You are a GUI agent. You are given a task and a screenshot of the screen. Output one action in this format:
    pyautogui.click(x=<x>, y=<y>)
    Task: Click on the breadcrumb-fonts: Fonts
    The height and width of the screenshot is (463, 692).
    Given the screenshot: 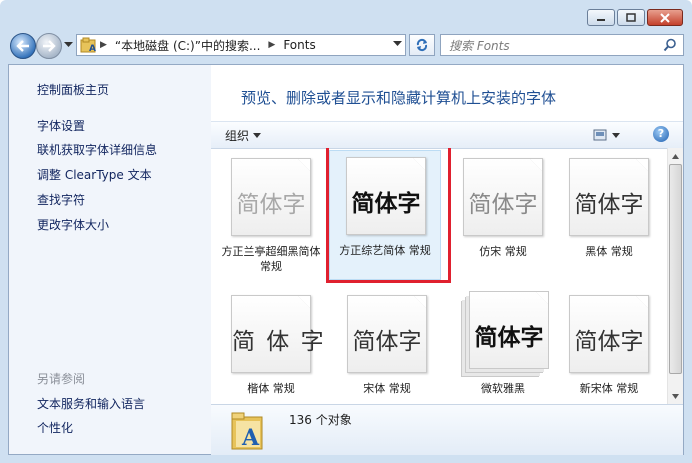 What is the action you would take?
    pyautogui.click(x=299, y=45)
    